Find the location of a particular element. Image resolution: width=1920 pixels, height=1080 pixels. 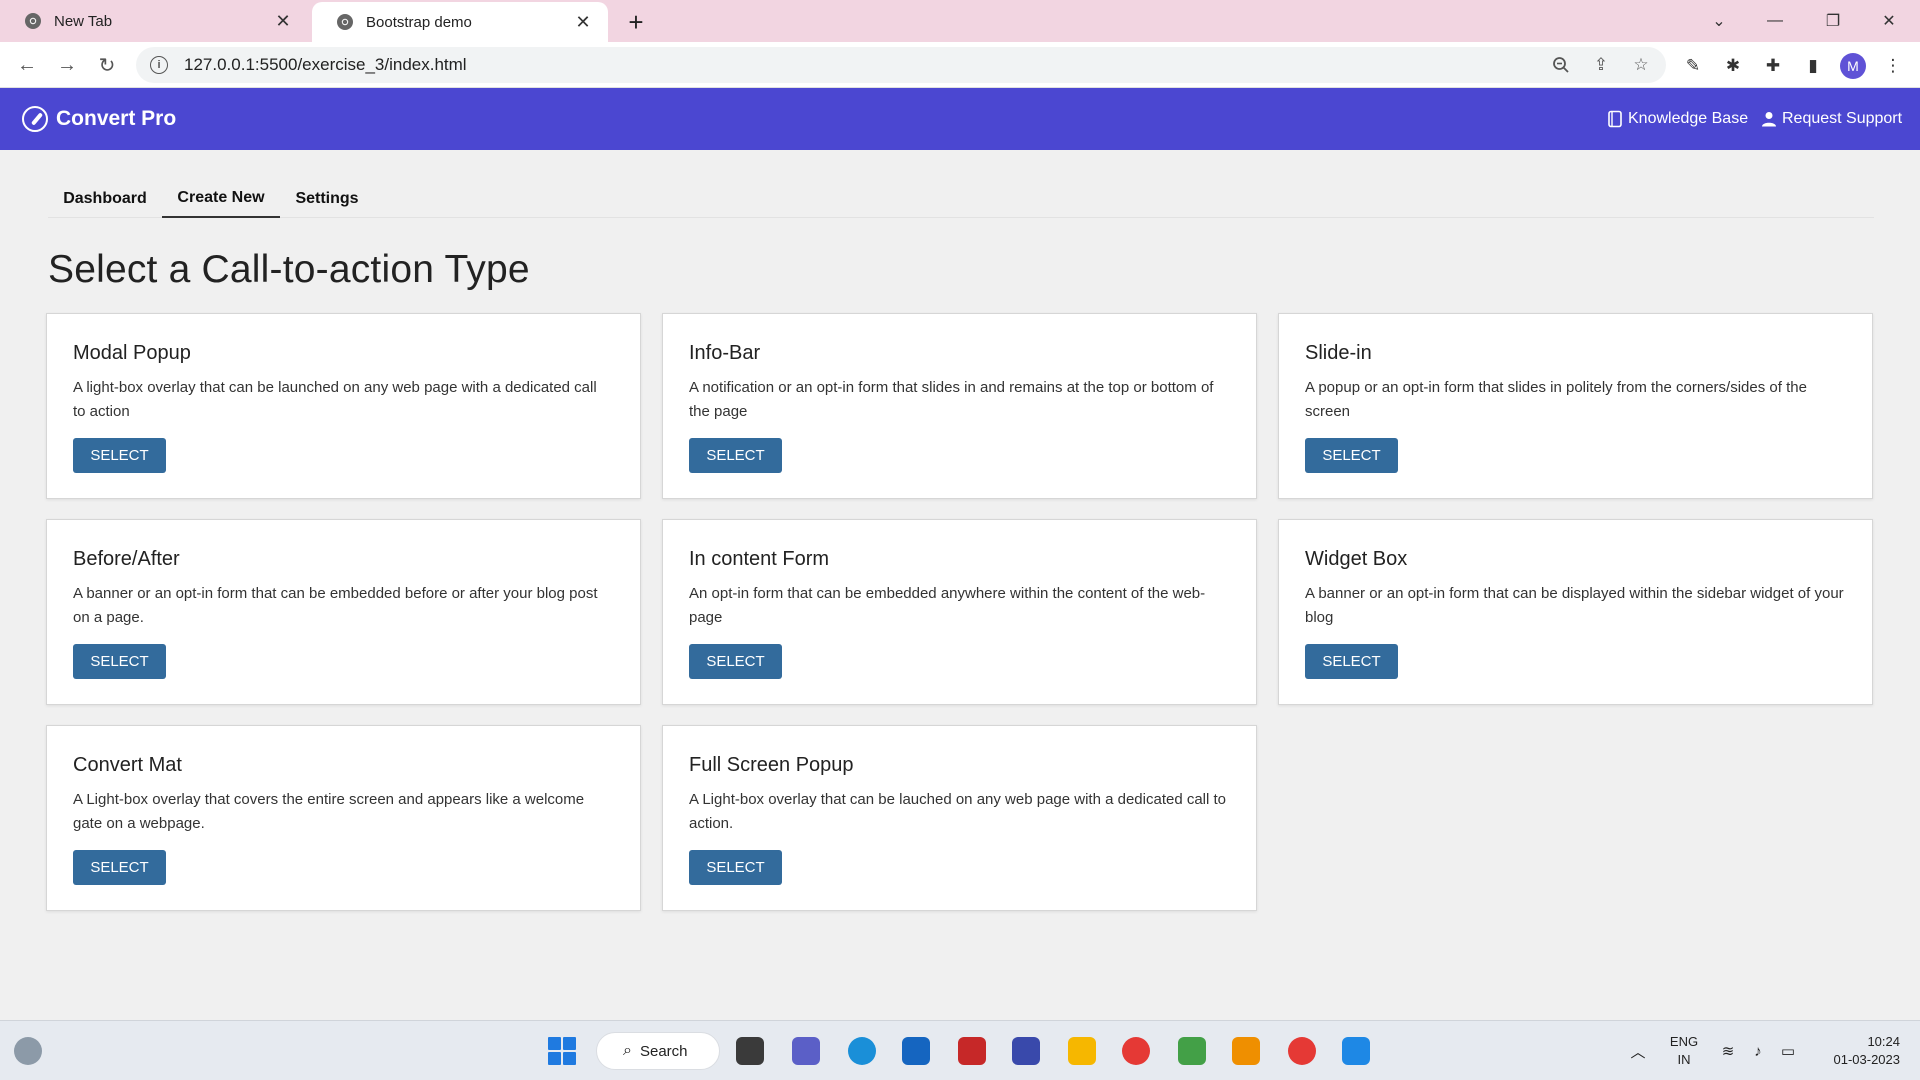

tab-create-new: Create New is located at coordinates (221, 199).